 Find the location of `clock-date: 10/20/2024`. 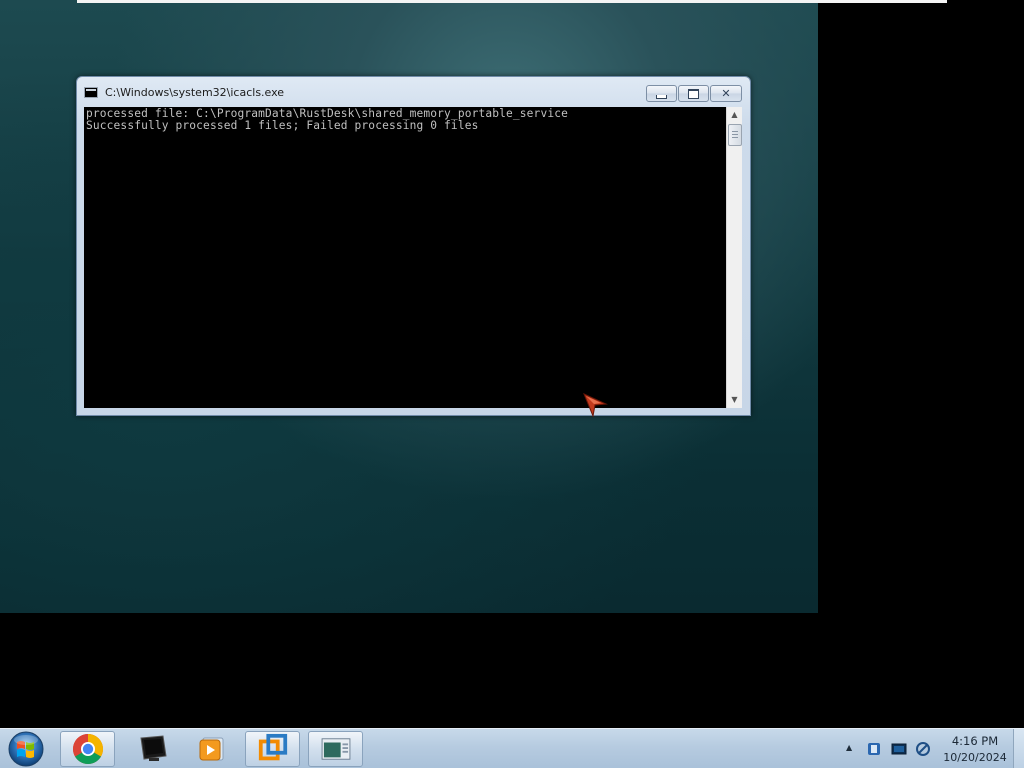

clock-date: 10/20/2024 is located at coordinates (975, 757).